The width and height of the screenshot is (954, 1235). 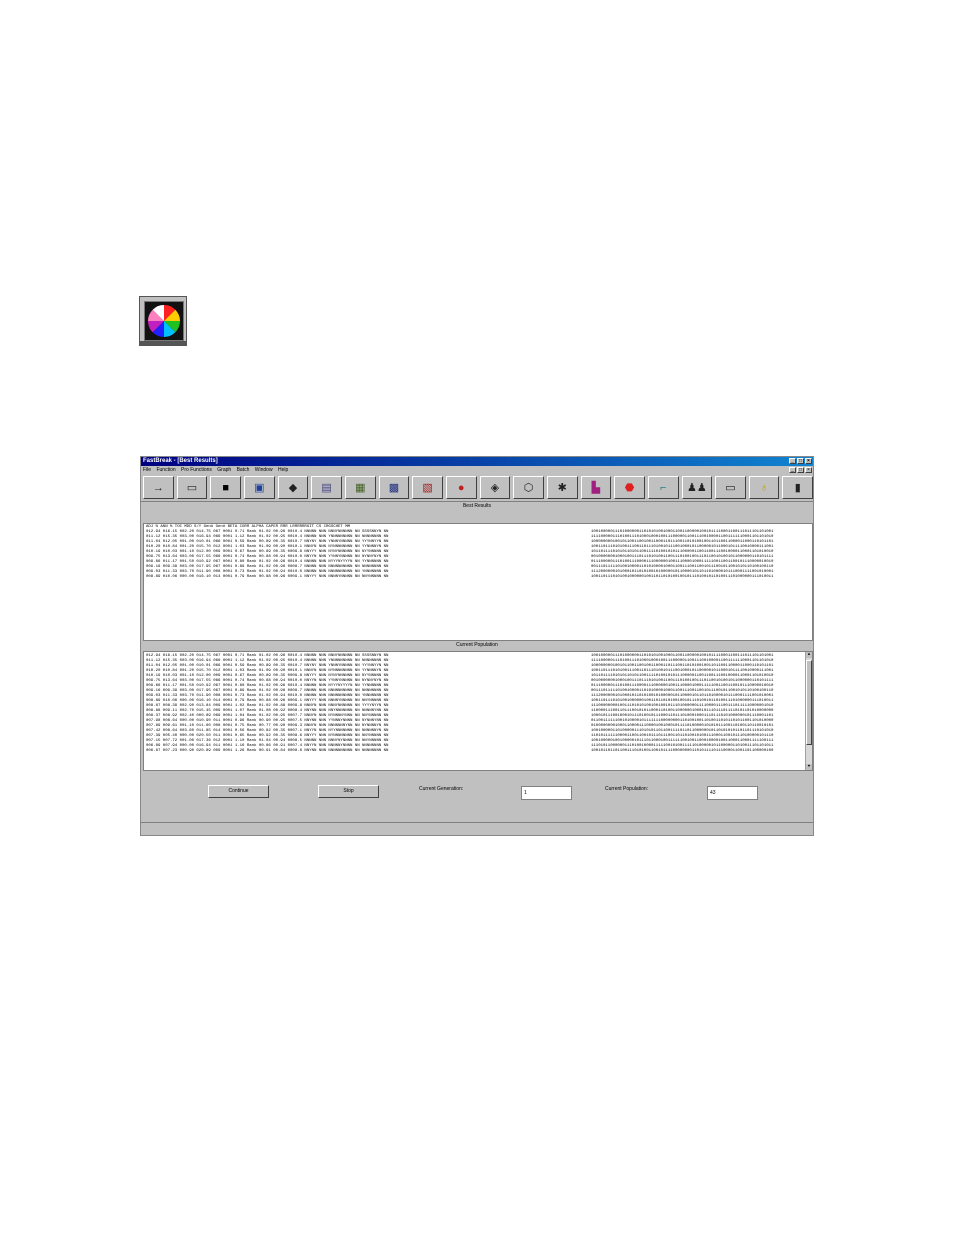 What do you see at coordinates (792, 461) in the screenshot?
I see `minimize-icon: _` at bounding box center [792, 461].